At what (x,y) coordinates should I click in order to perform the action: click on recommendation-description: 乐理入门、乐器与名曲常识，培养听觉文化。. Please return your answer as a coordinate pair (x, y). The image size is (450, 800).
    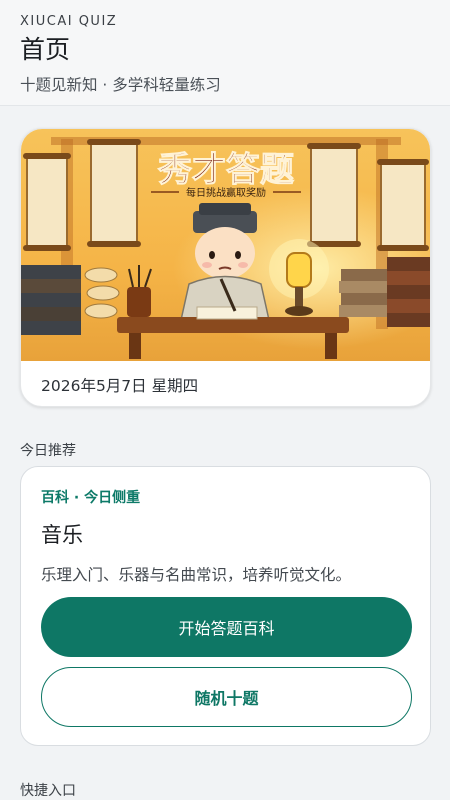
    Looking at the image, I should click on (196, 575).